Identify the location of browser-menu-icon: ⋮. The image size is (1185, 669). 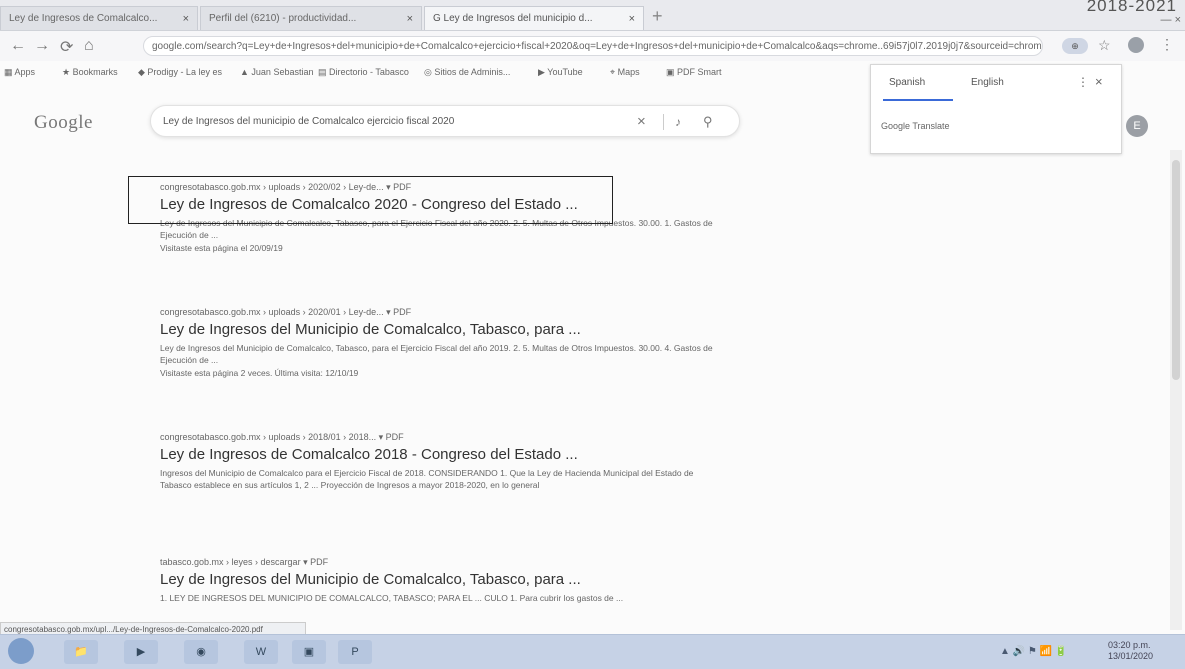
(1167, 44).